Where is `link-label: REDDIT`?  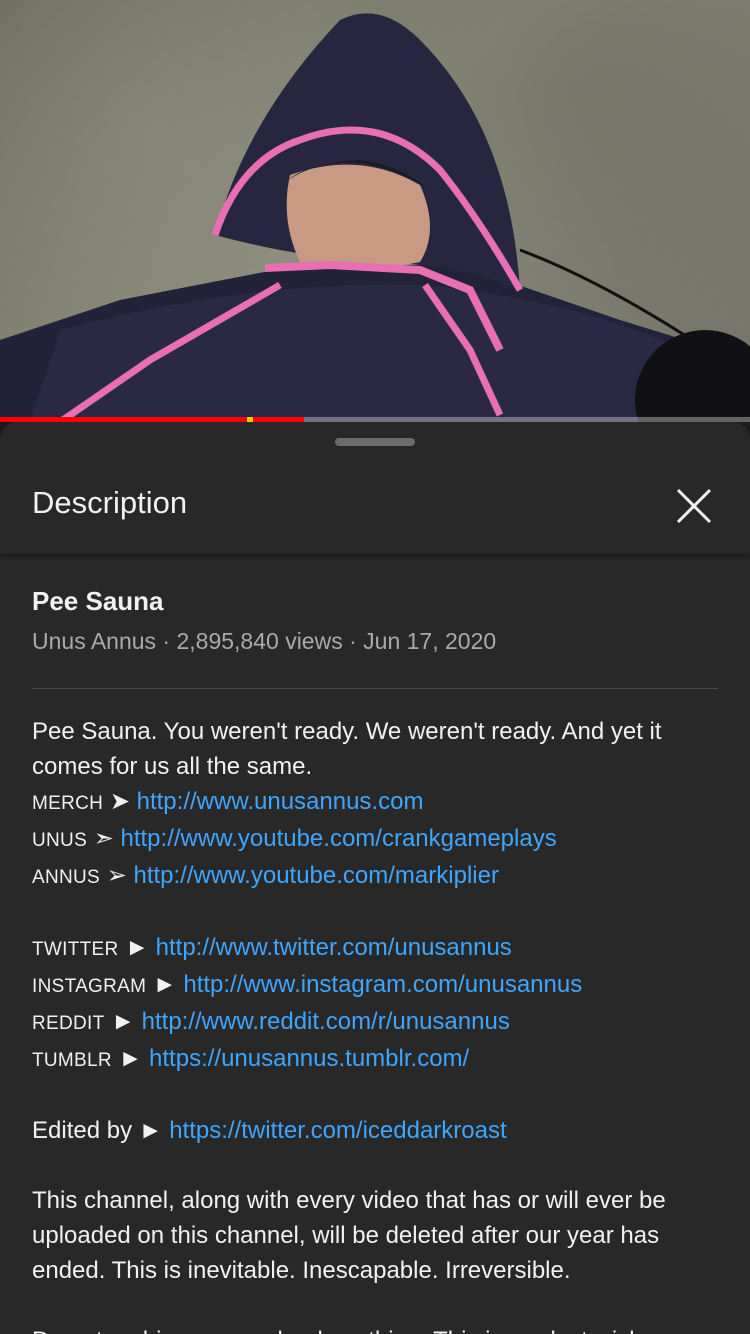 link-label: REDDIT is located at coordinates (68, 1023).